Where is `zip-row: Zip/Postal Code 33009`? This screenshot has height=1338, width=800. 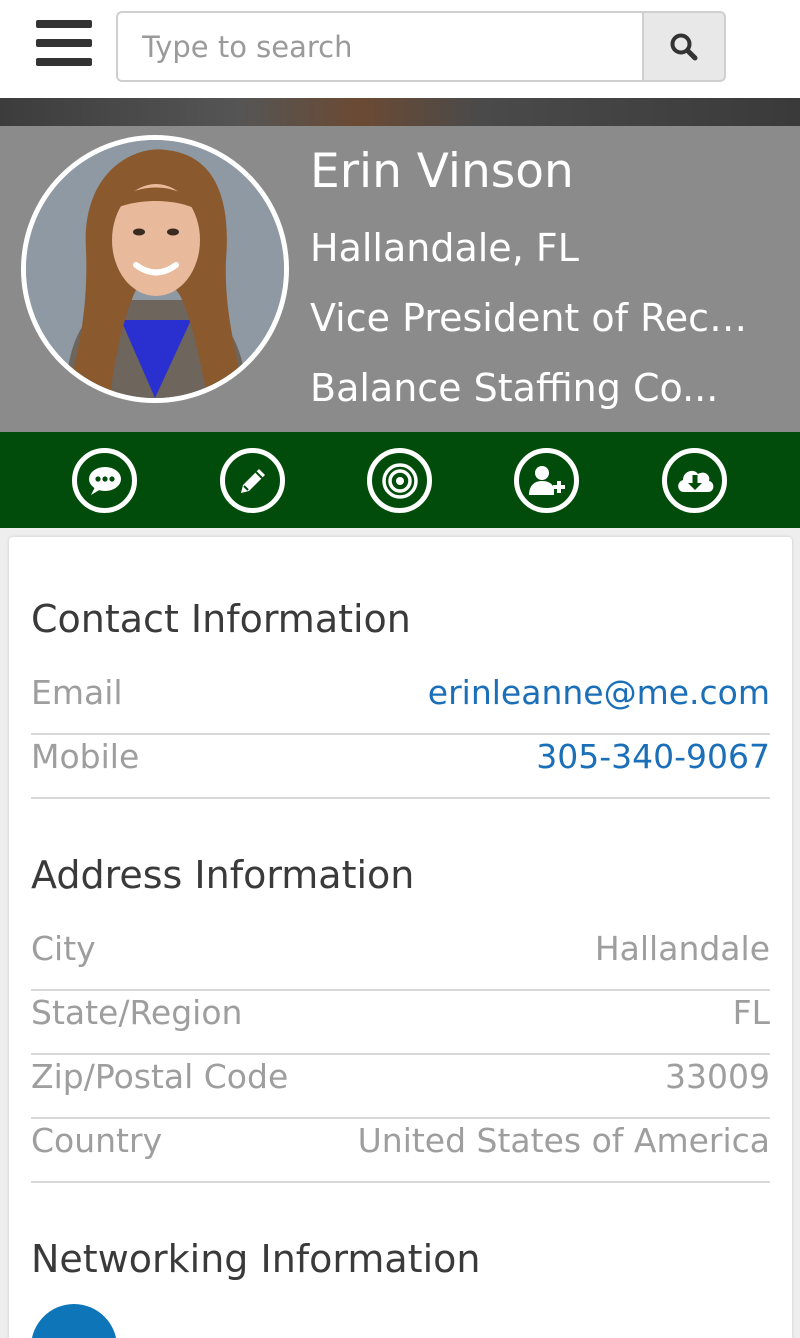 zip-row: Zip/Postal Code 33009 is located at coordinates (400, 1087).